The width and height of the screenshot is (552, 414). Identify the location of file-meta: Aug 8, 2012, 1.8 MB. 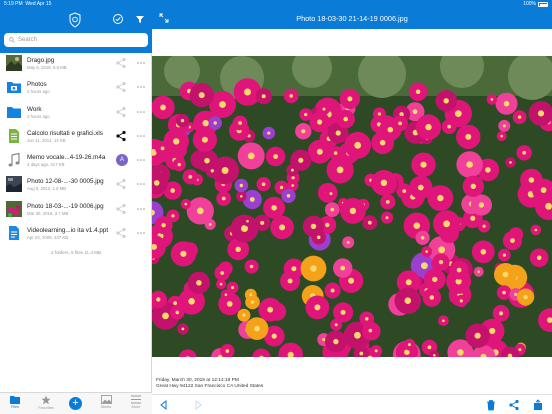
(47, 189).